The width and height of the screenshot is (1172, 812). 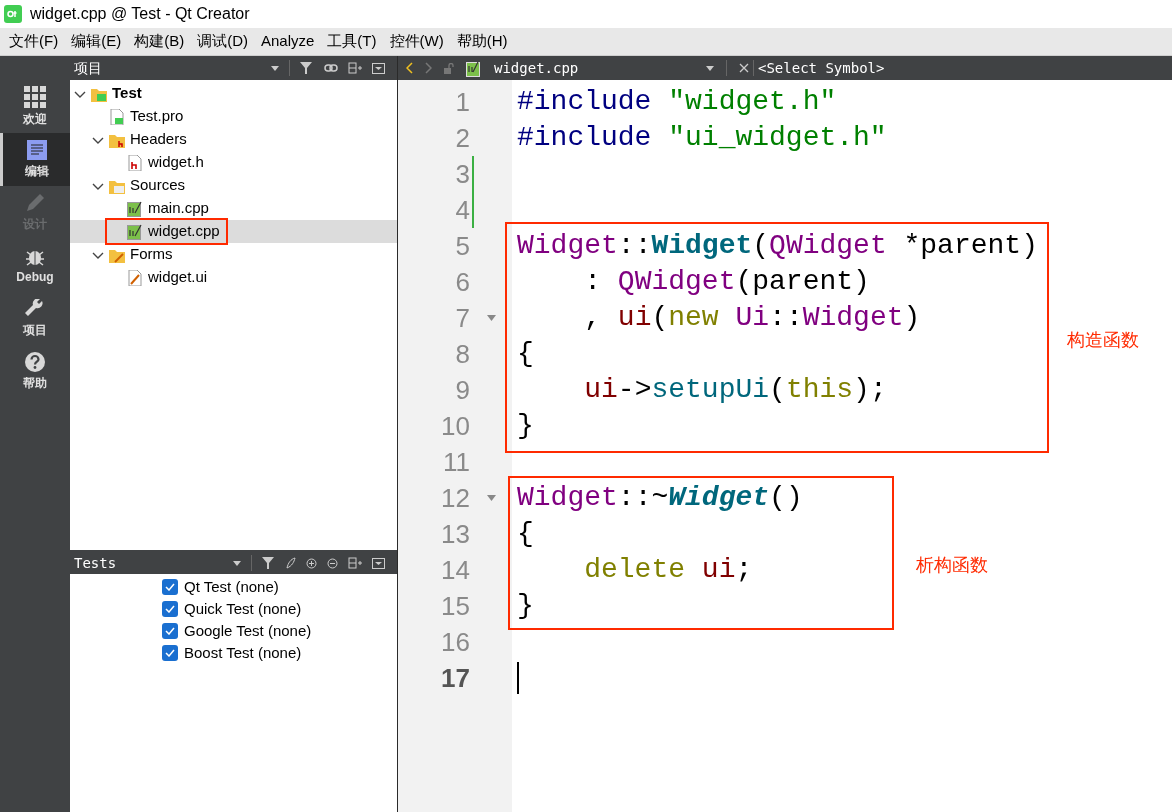 I want to click on tree-item: Test.pro, so click(x=233, y=116).